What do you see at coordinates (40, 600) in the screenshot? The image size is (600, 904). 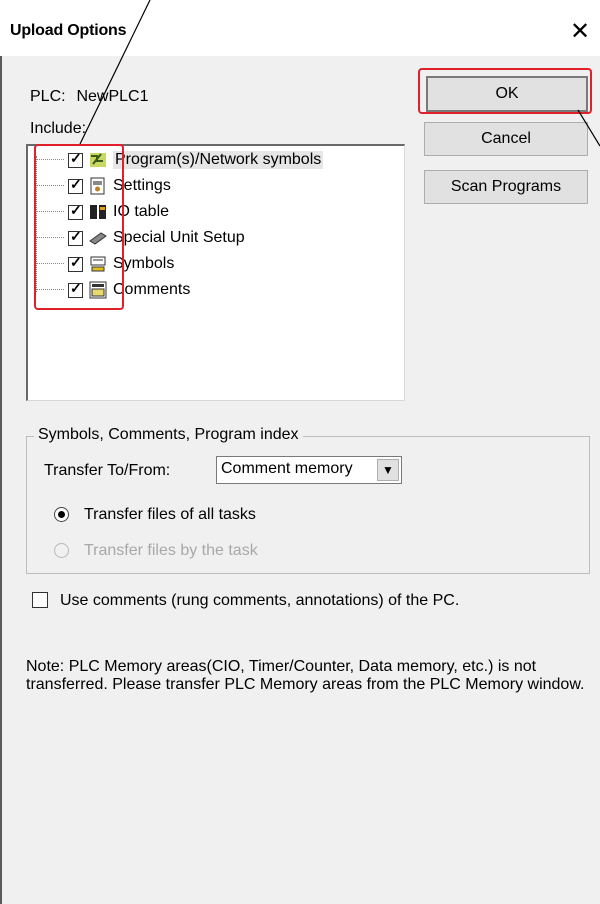 I see `use-comments-checkbox` at bounding box center [40, 600].